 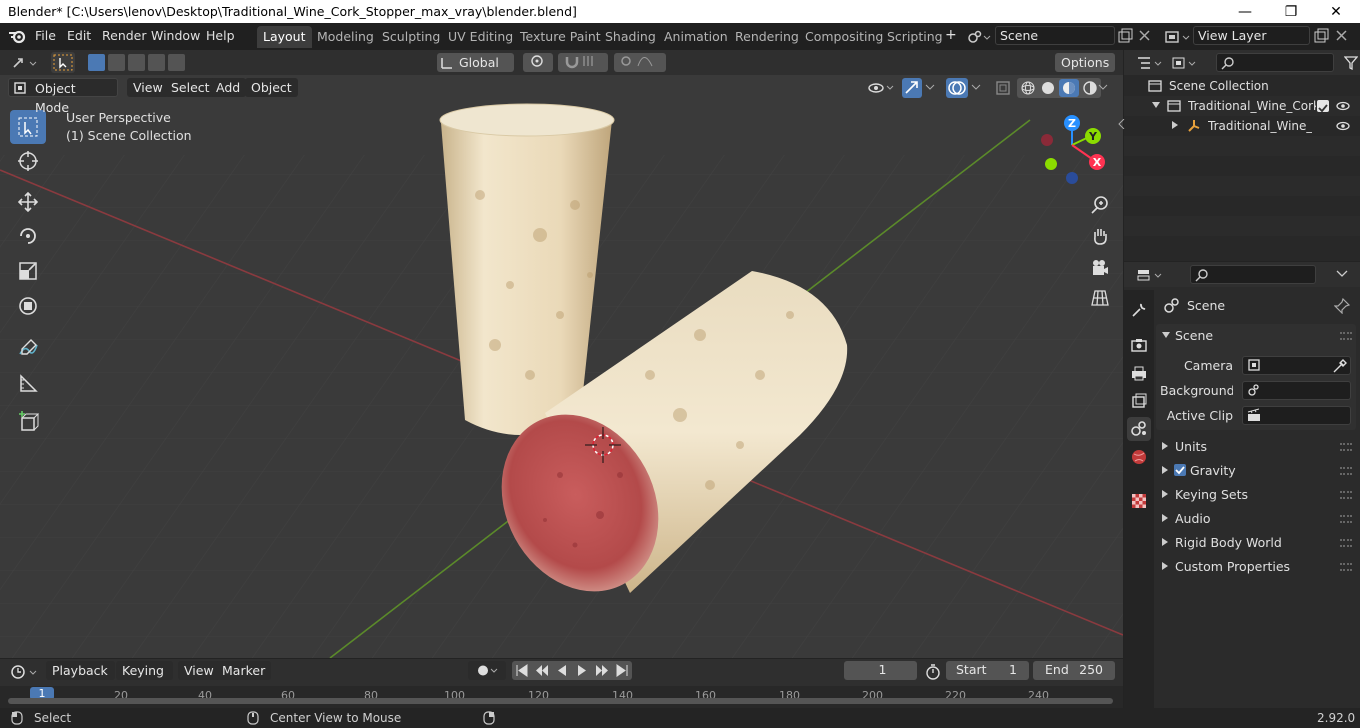 What do you see at coordinates (28, 236) in the screenshot?
I see `rotate-tool` at bounding box center [28, 236].